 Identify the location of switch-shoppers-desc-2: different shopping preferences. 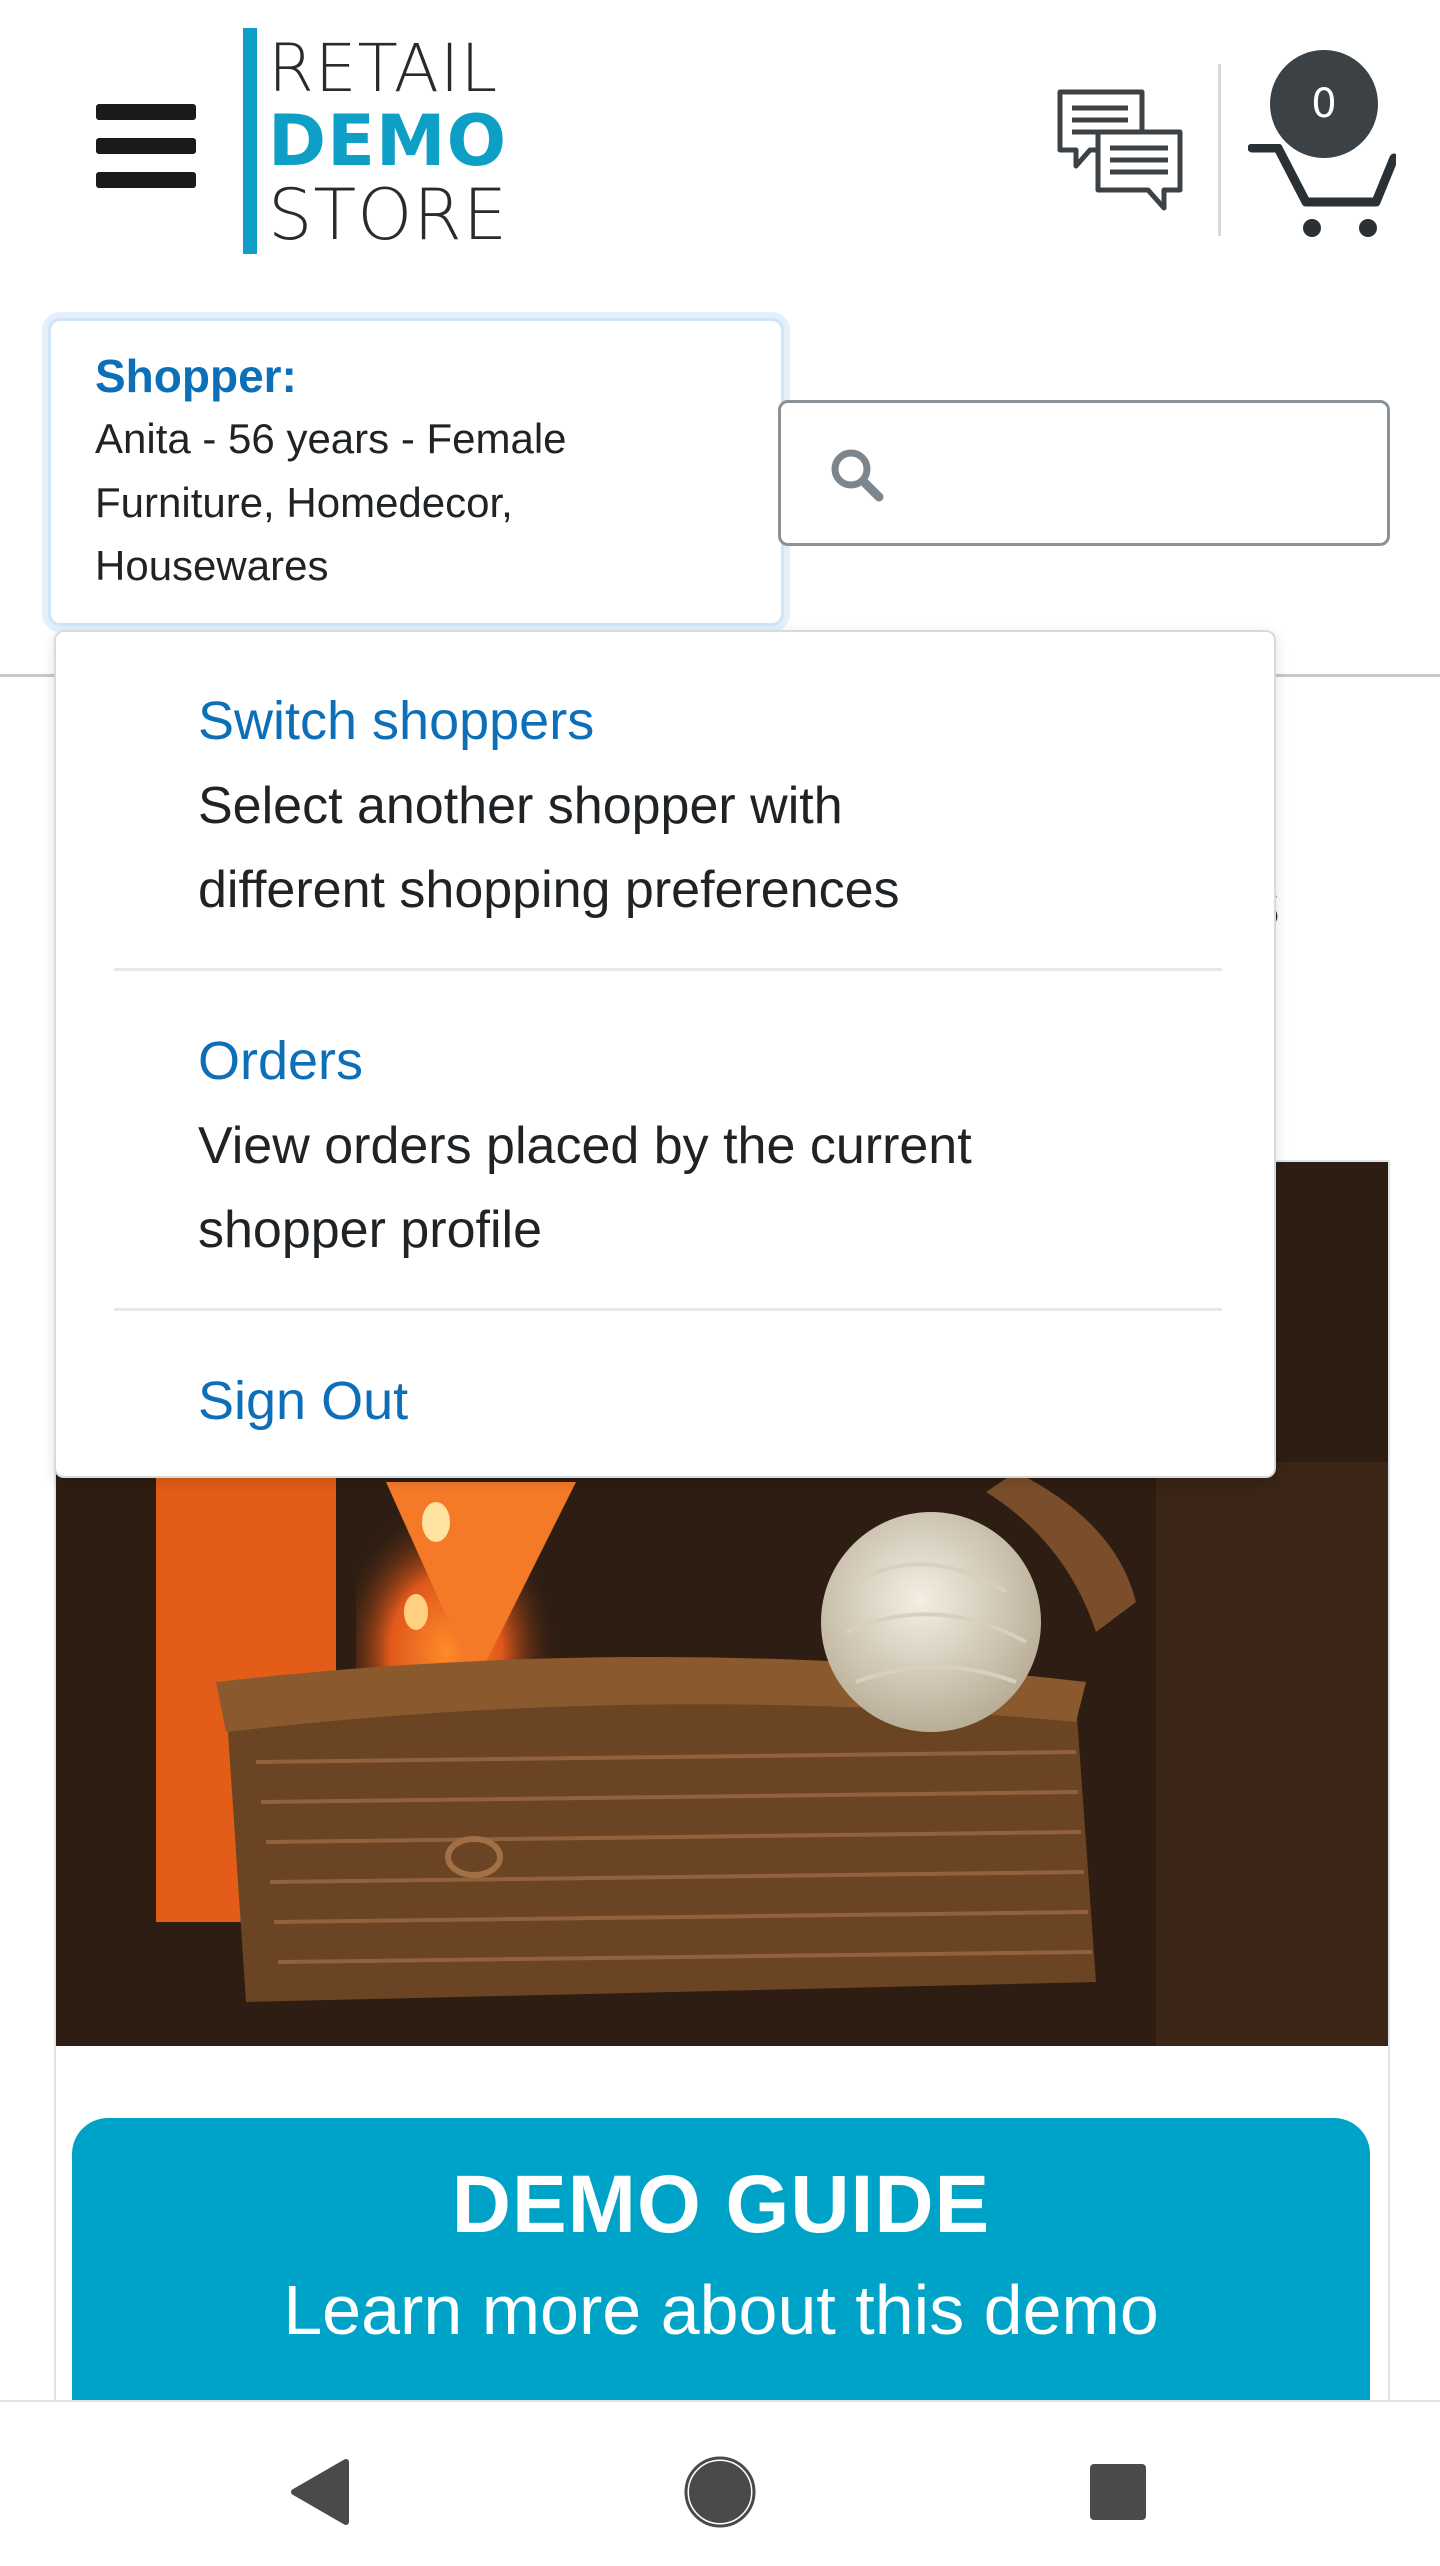
(549, 889).